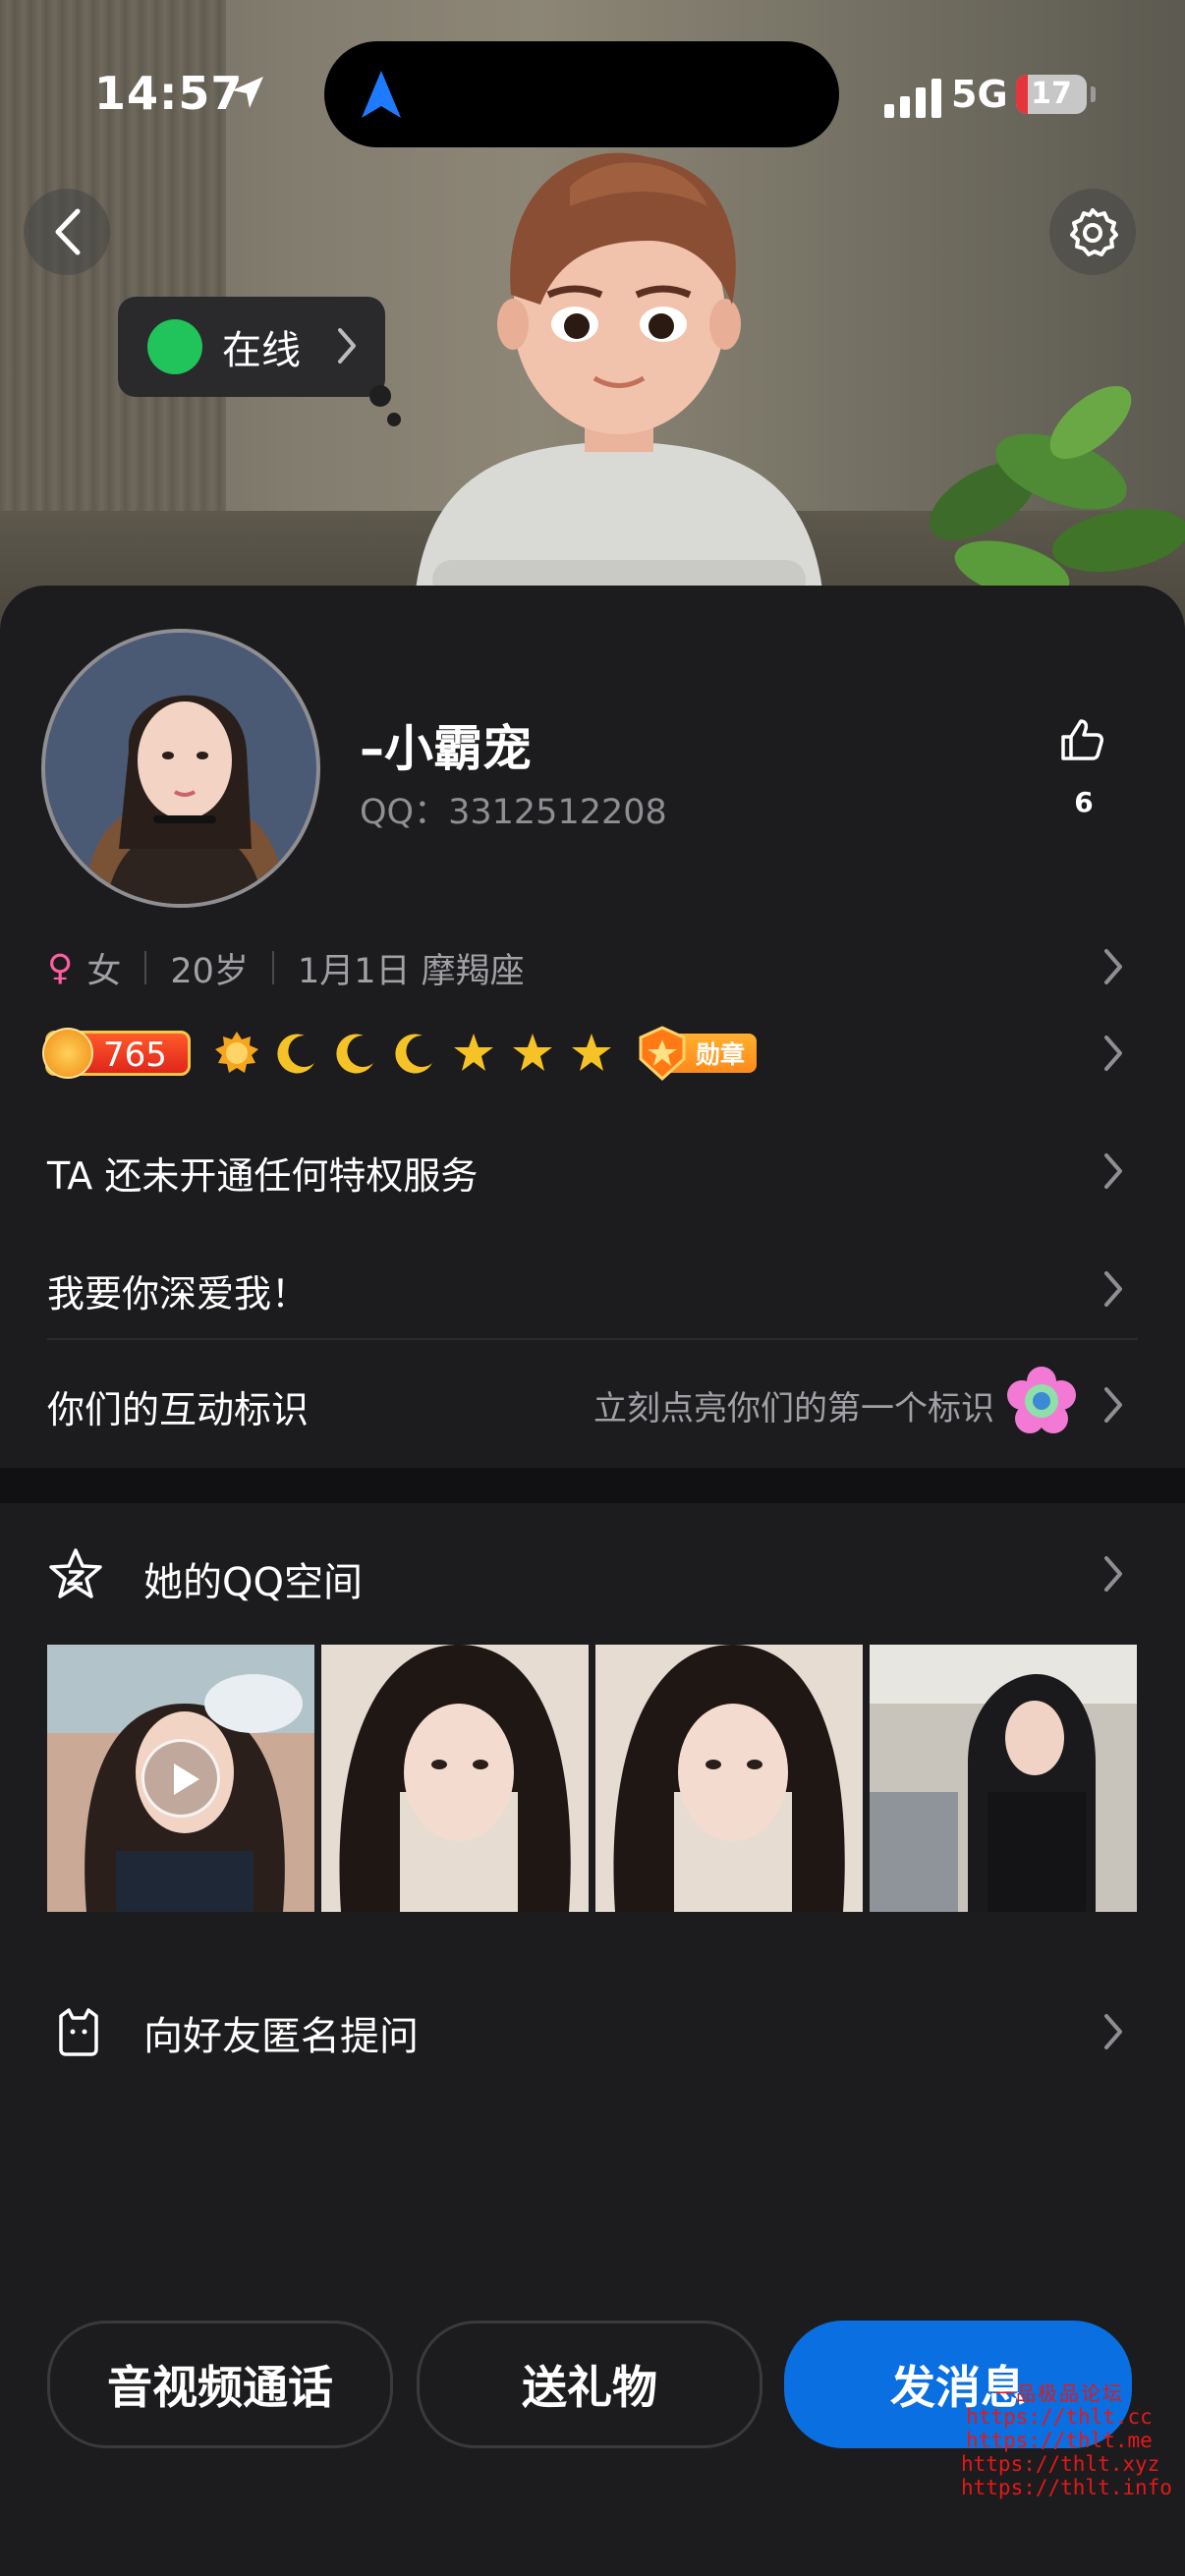  I want to click on status-bar: 14:57 5G 17, so click(592, 98).